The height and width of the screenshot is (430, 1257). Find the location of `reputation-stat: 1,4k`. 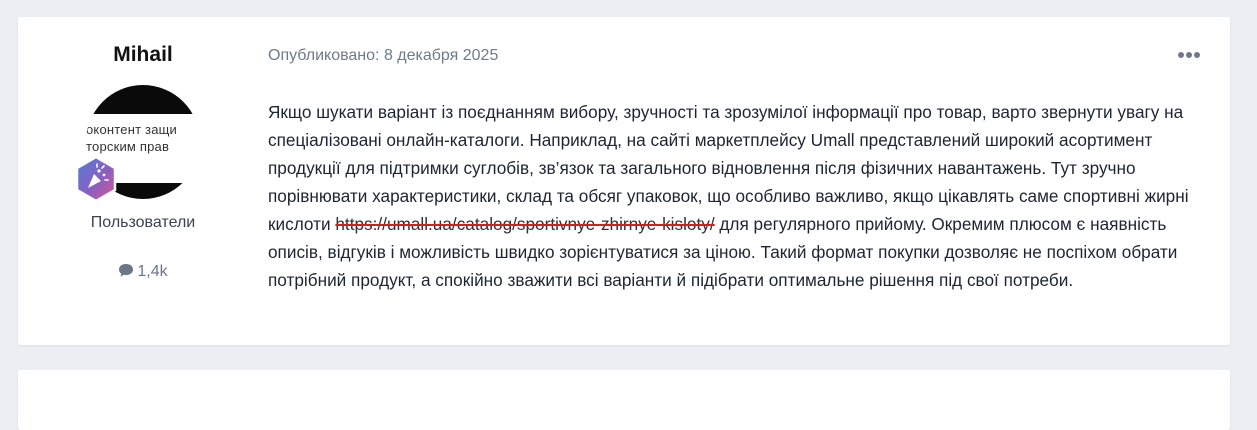

reputation-stat: 1,4k is located at coordinates (143, 272).